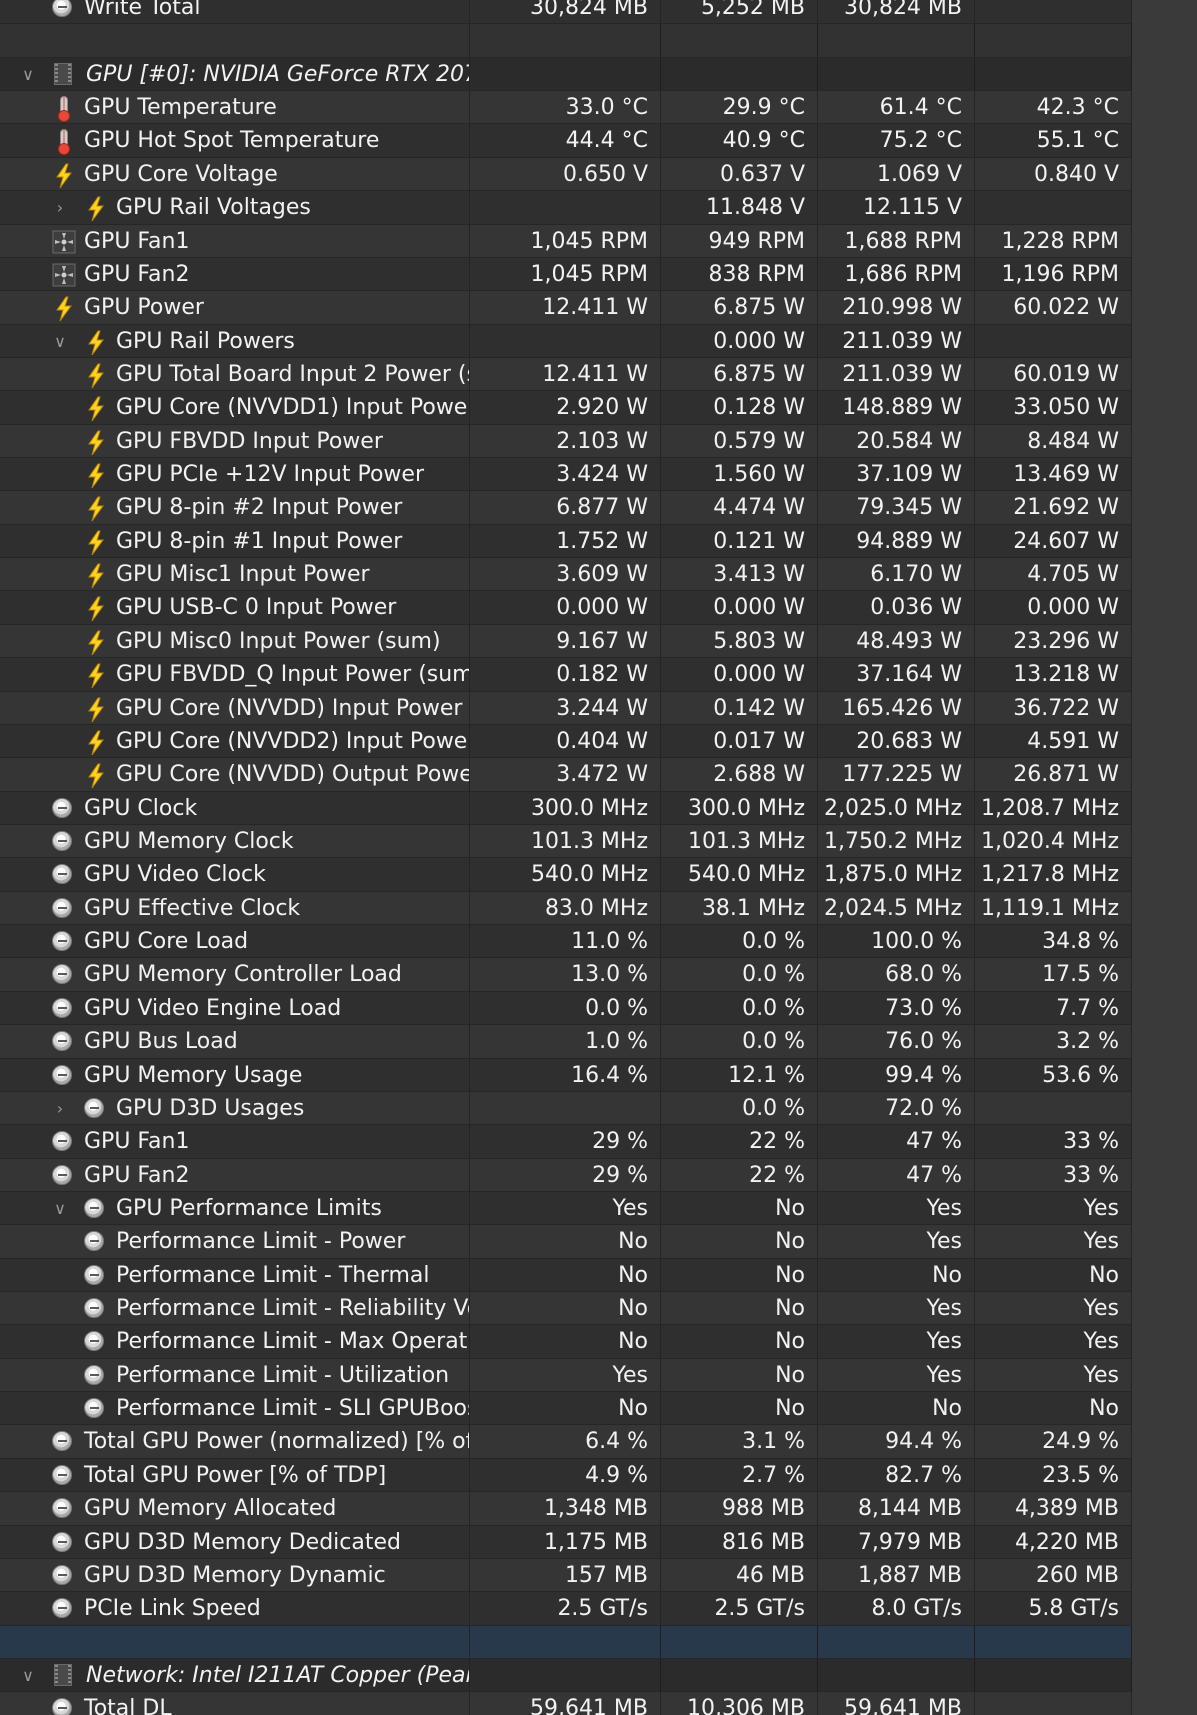 The image size is (1197, 1715). Describe the element at coordinates (566, 1142) in the screenshot. I see `sensor-row: GPU Fan1 29 % 22 % 47 % 33 %` at that location.